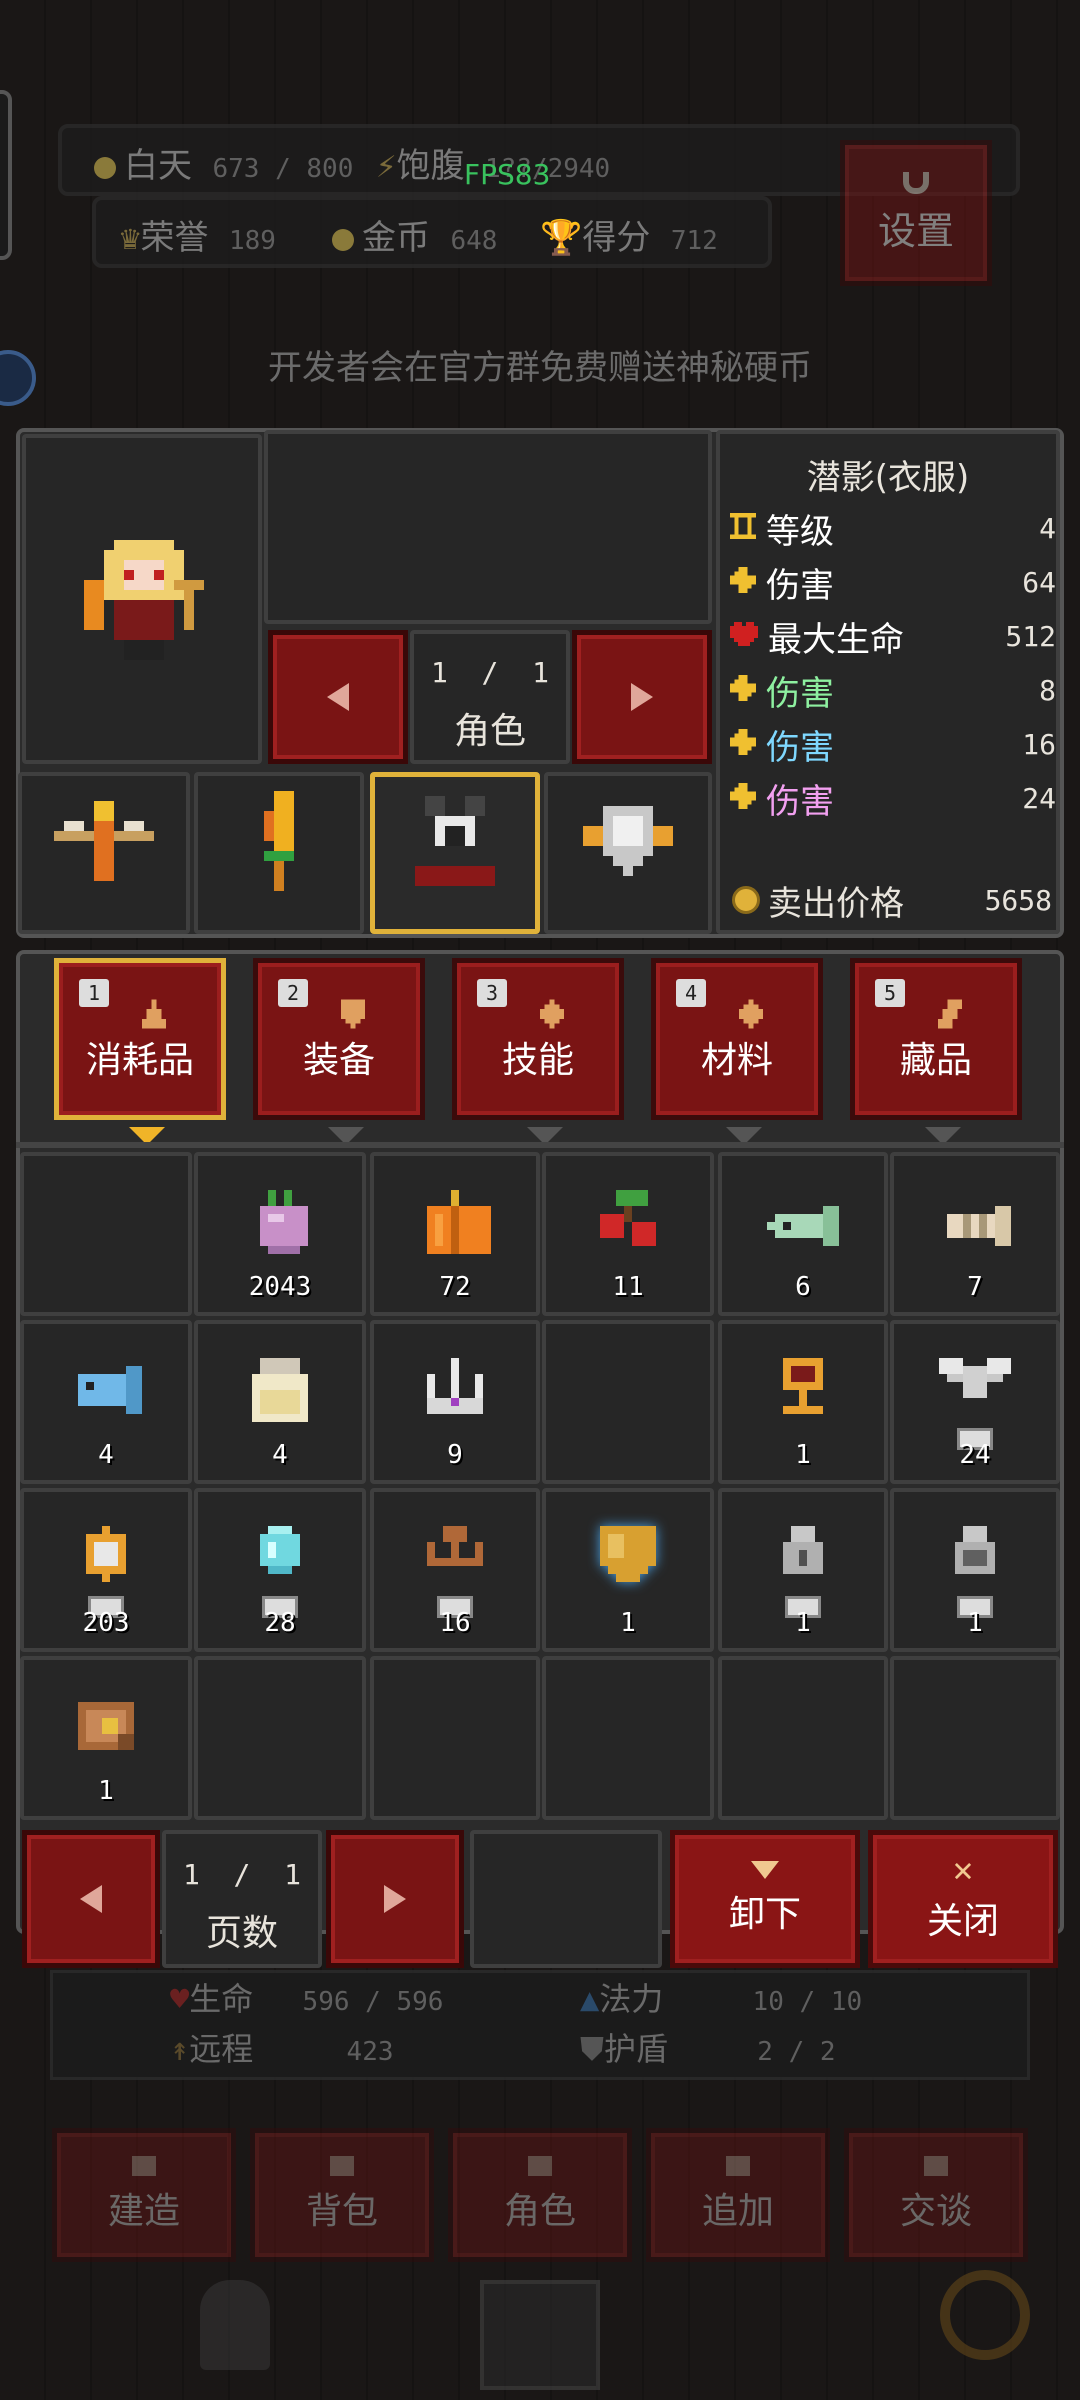 Image resolution: width=1080 pixels, height=2400 pixels. I want to click on inventory-slot: 9, so click(455, 1402).